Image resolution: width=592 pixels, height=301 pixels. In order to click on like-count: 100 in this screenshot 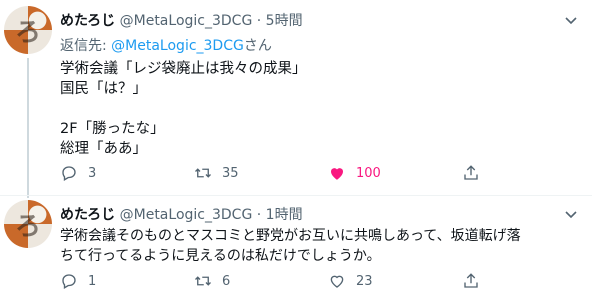, I will do `click(368, 173)`.